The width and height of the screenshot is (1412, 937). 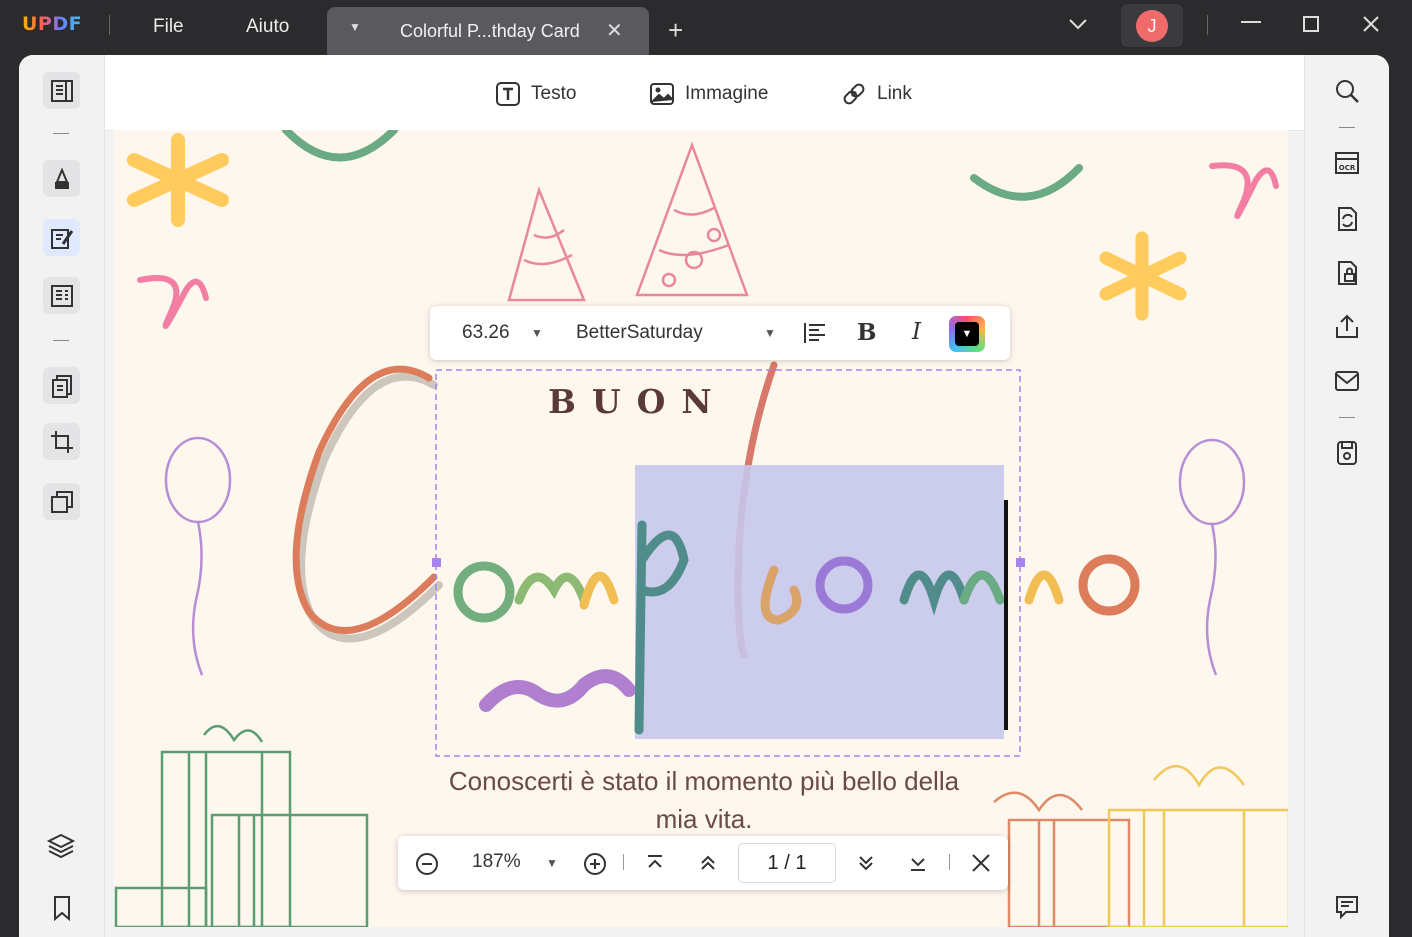 I want to click on page-number-input: 1 / 1, so click(x=787, y=863).